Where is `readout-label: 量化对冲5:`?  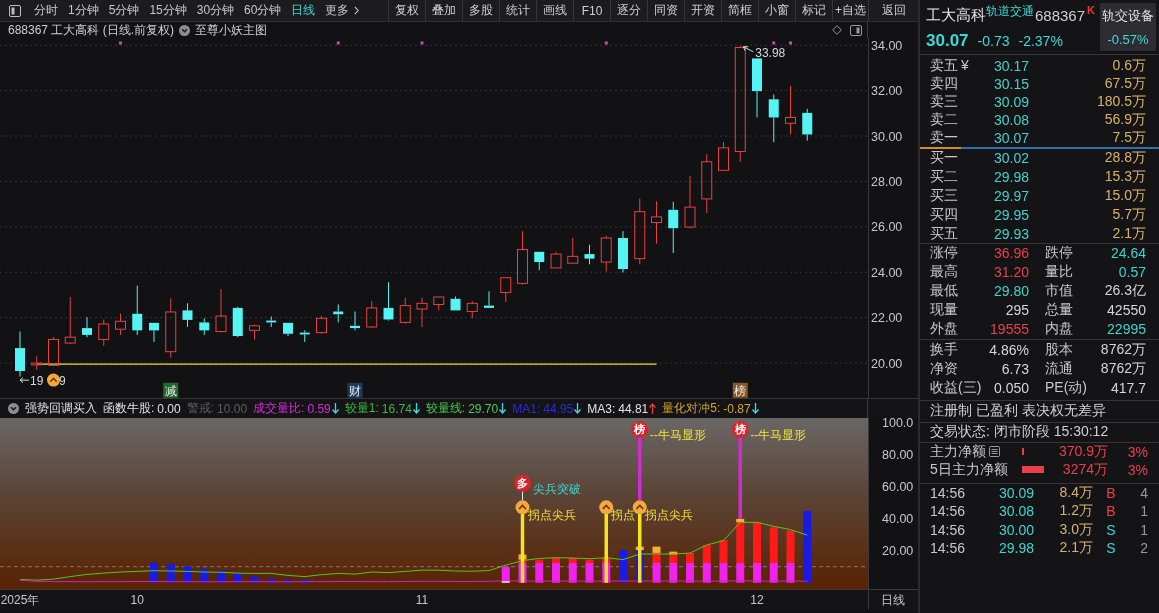
readout-label: 量化对冲5: is located at coordinates (691, 408).